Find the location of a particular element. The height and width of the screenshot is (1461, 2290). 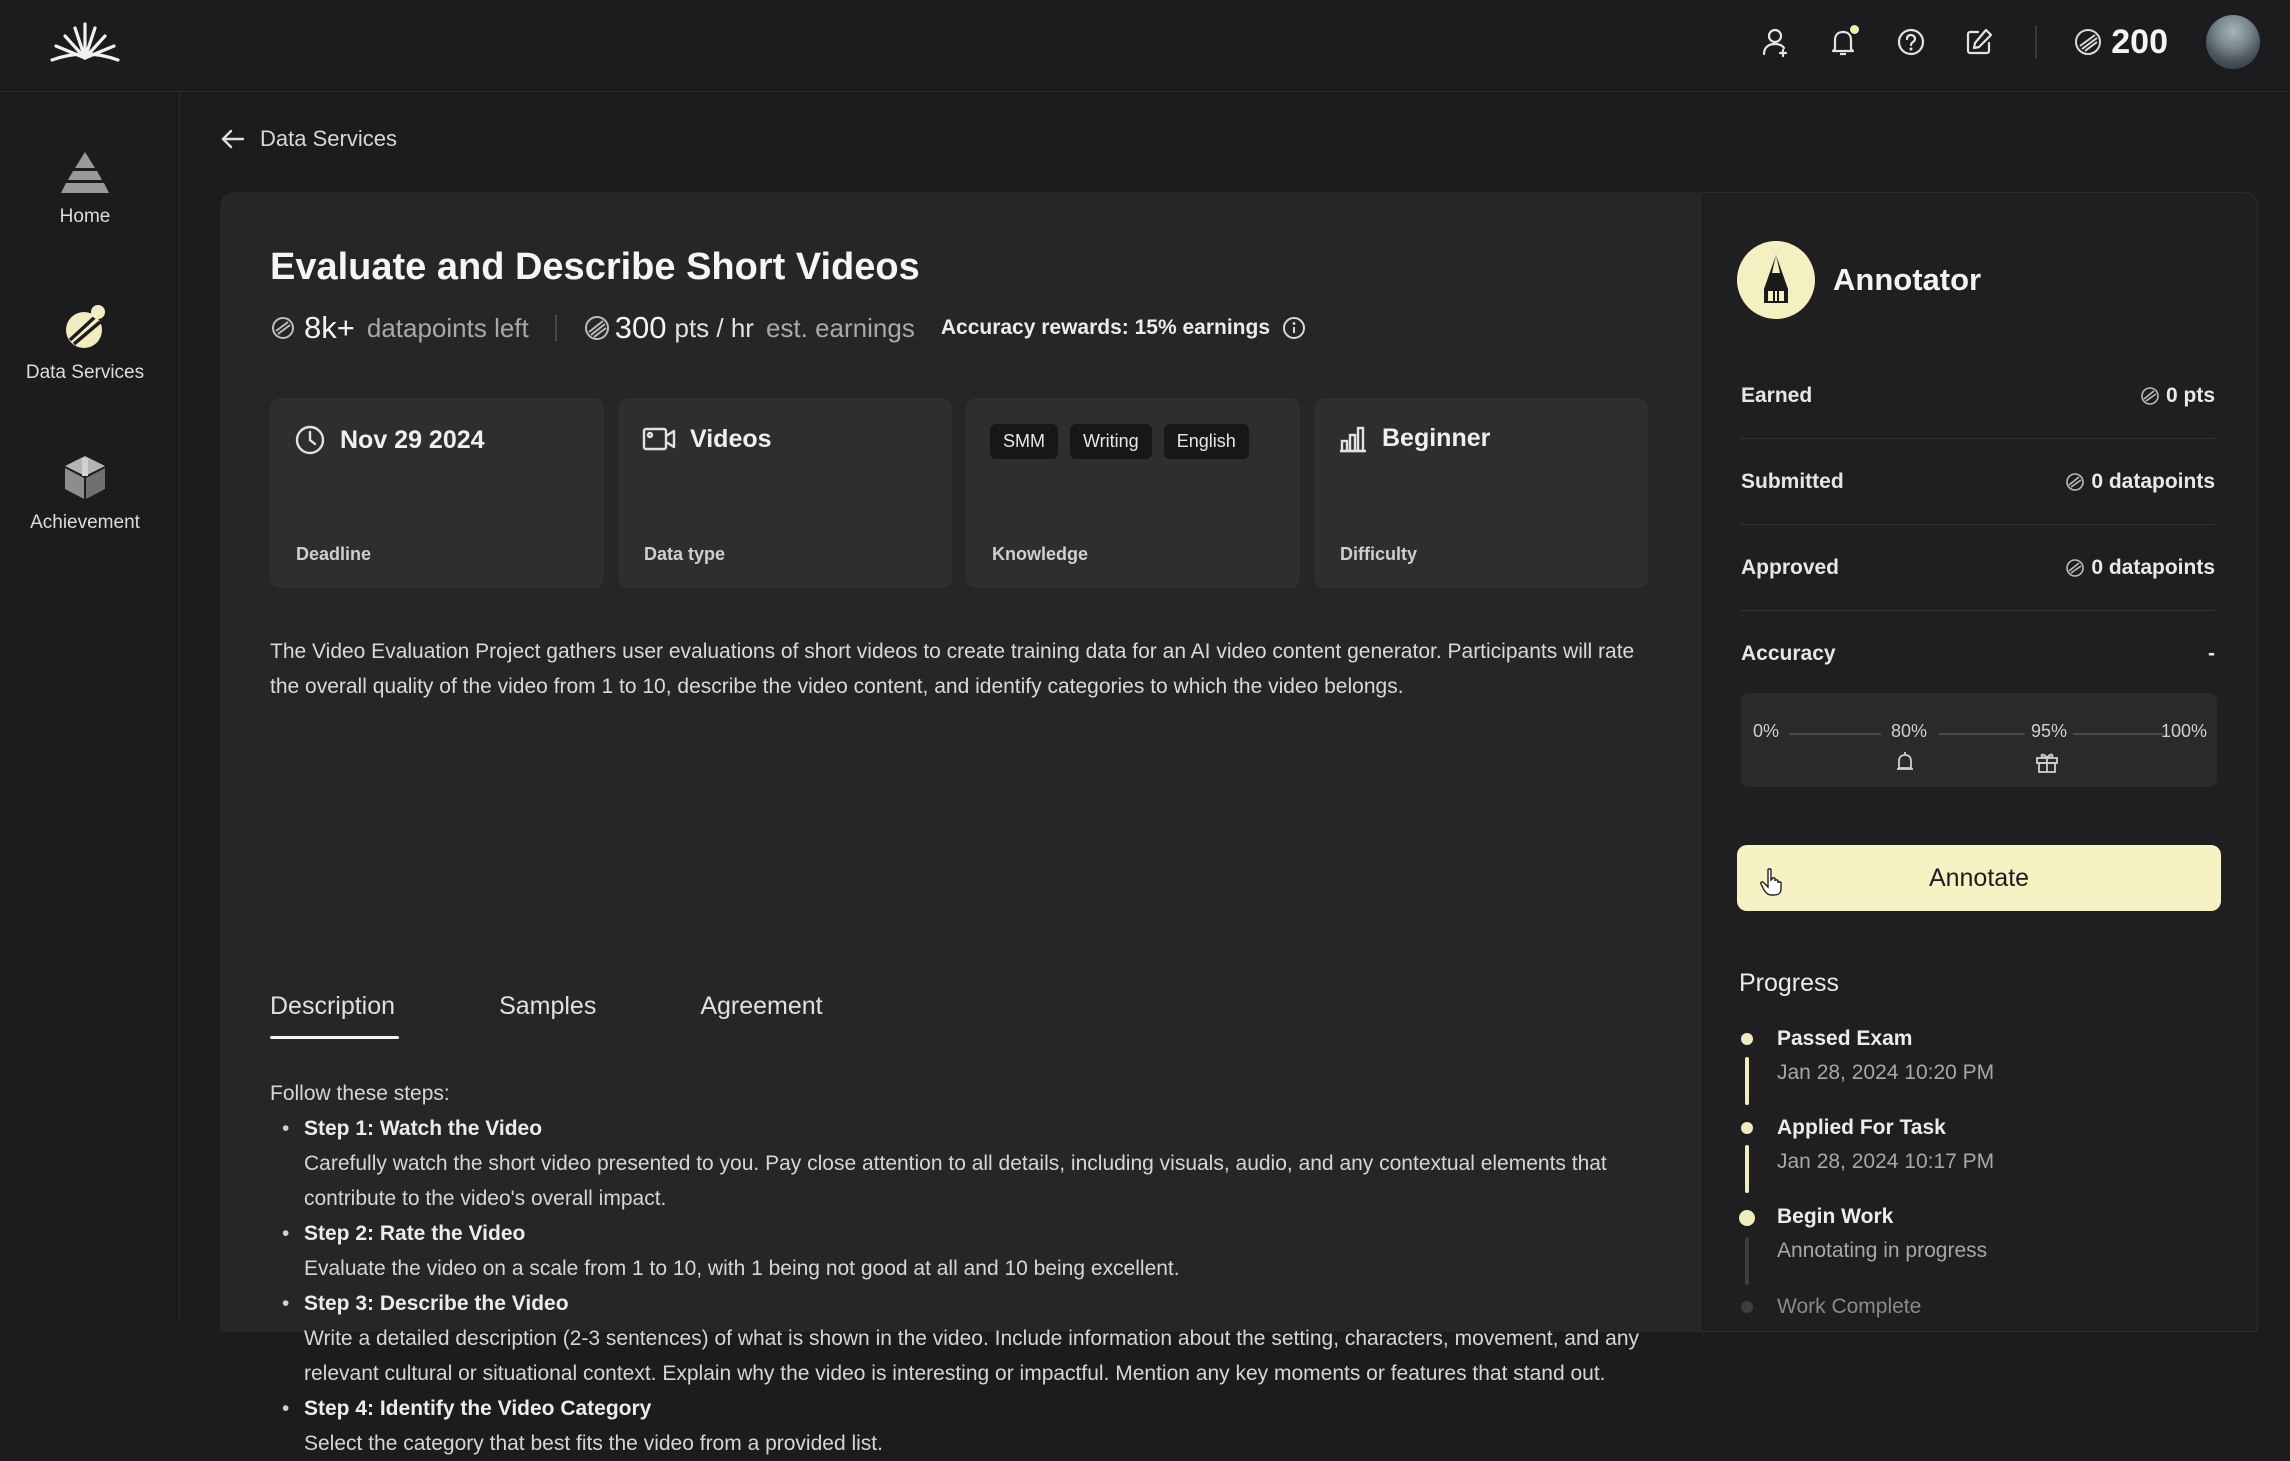

arrow-left-icon is located at coordinates (233, 139).